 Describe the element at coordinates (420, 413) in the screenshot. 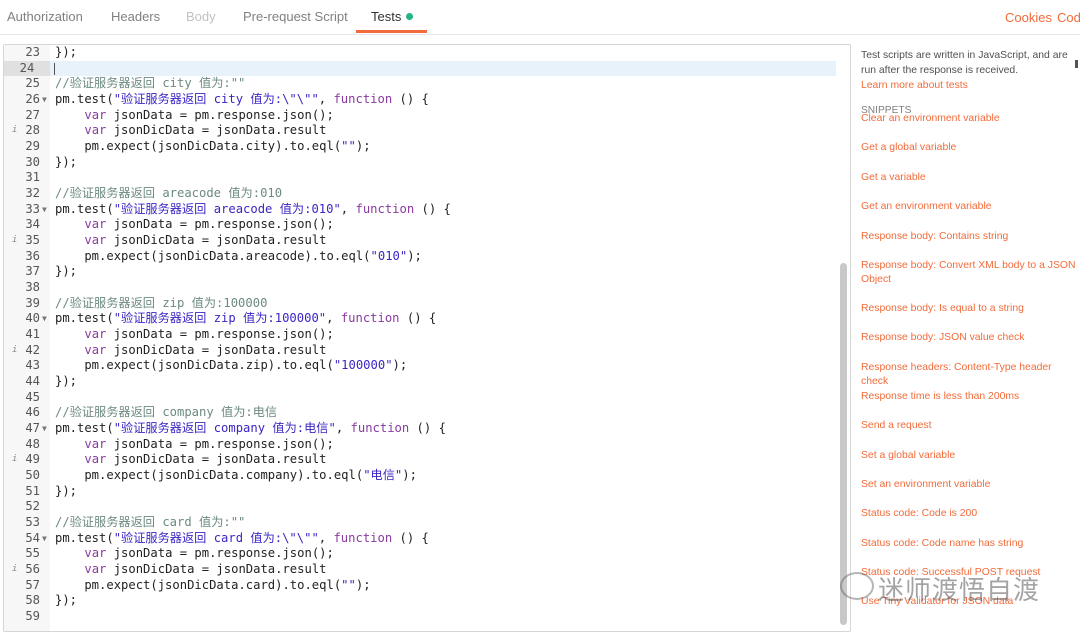

I see `code-line: 46 //验证服务器返回 company 值为:电信` at that location.